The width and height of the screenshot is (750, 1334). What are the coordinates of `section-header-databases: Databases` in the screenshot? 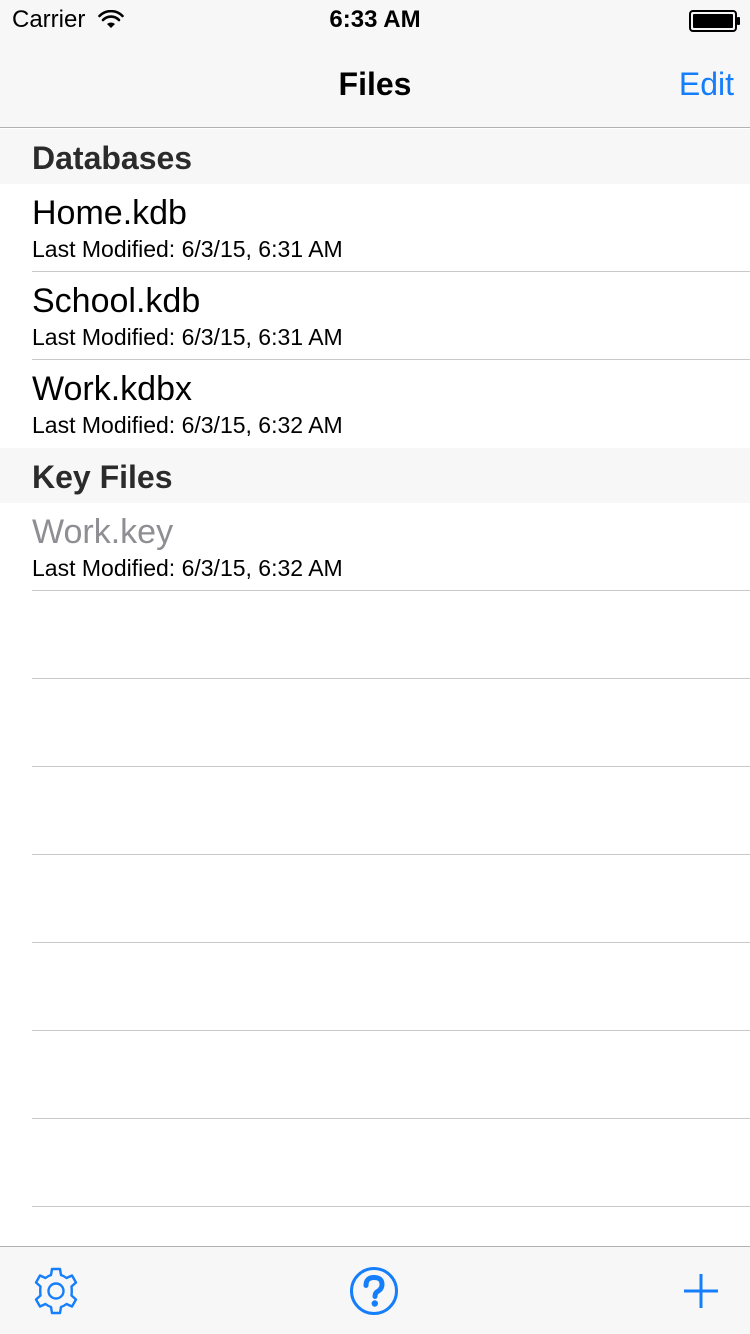 It's located at (375, 156).